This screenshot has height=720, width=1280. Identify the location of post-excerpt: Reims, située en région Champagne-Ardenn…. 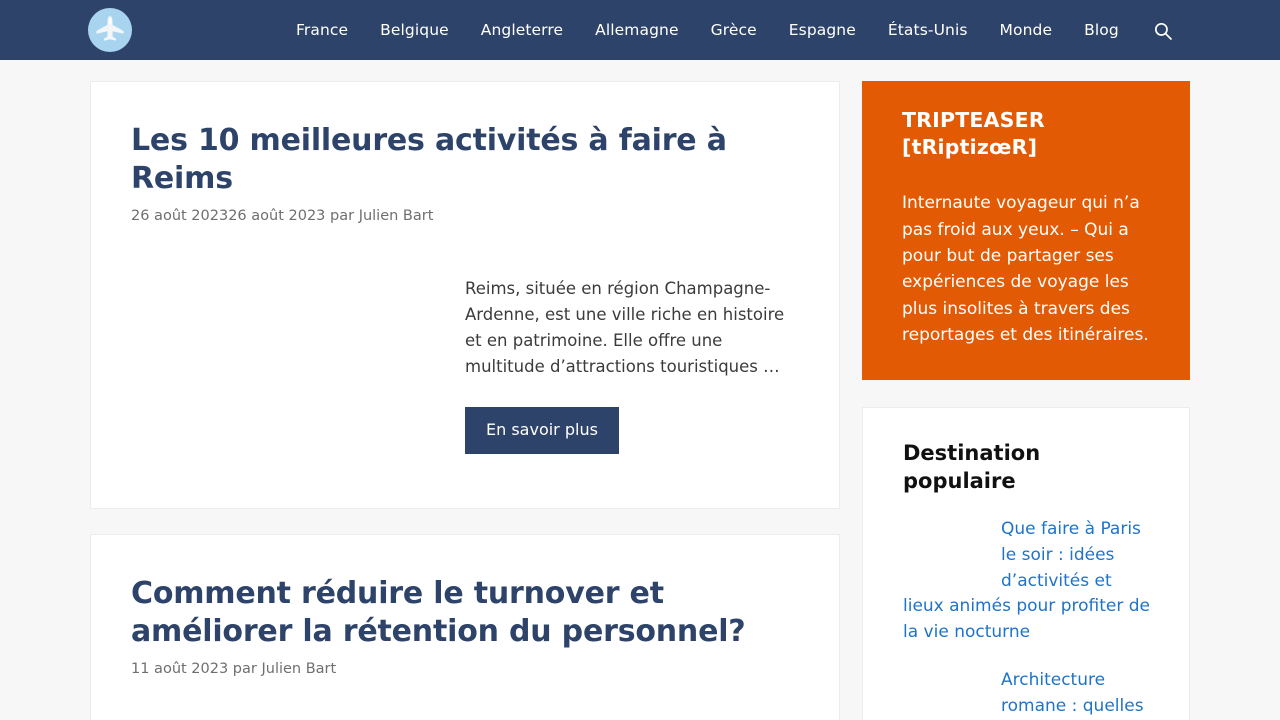
(625, 328).